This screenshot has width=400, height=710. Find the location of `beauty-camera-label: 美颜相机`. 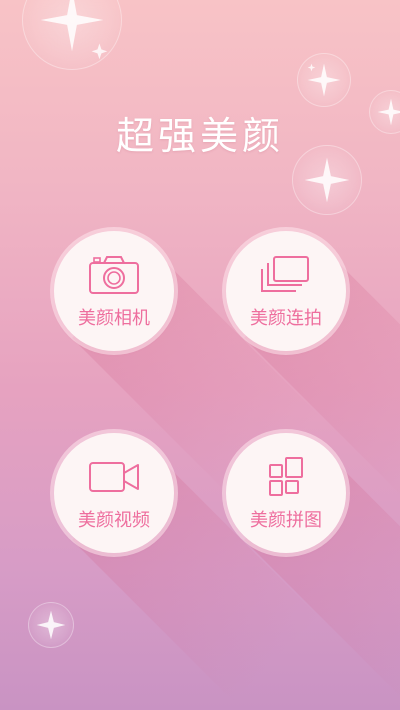

beauty-camera-label: 美颜相机 is located at coordinates (114, 318).